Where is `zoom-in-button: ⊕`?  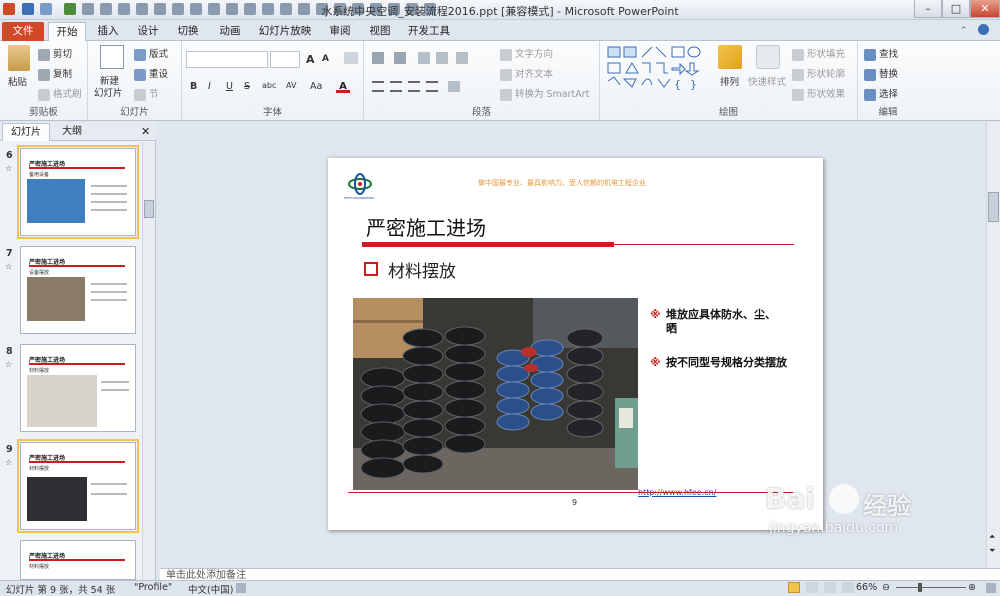
zoom-in-button: ⊕ is located at coordinates (972, 587).